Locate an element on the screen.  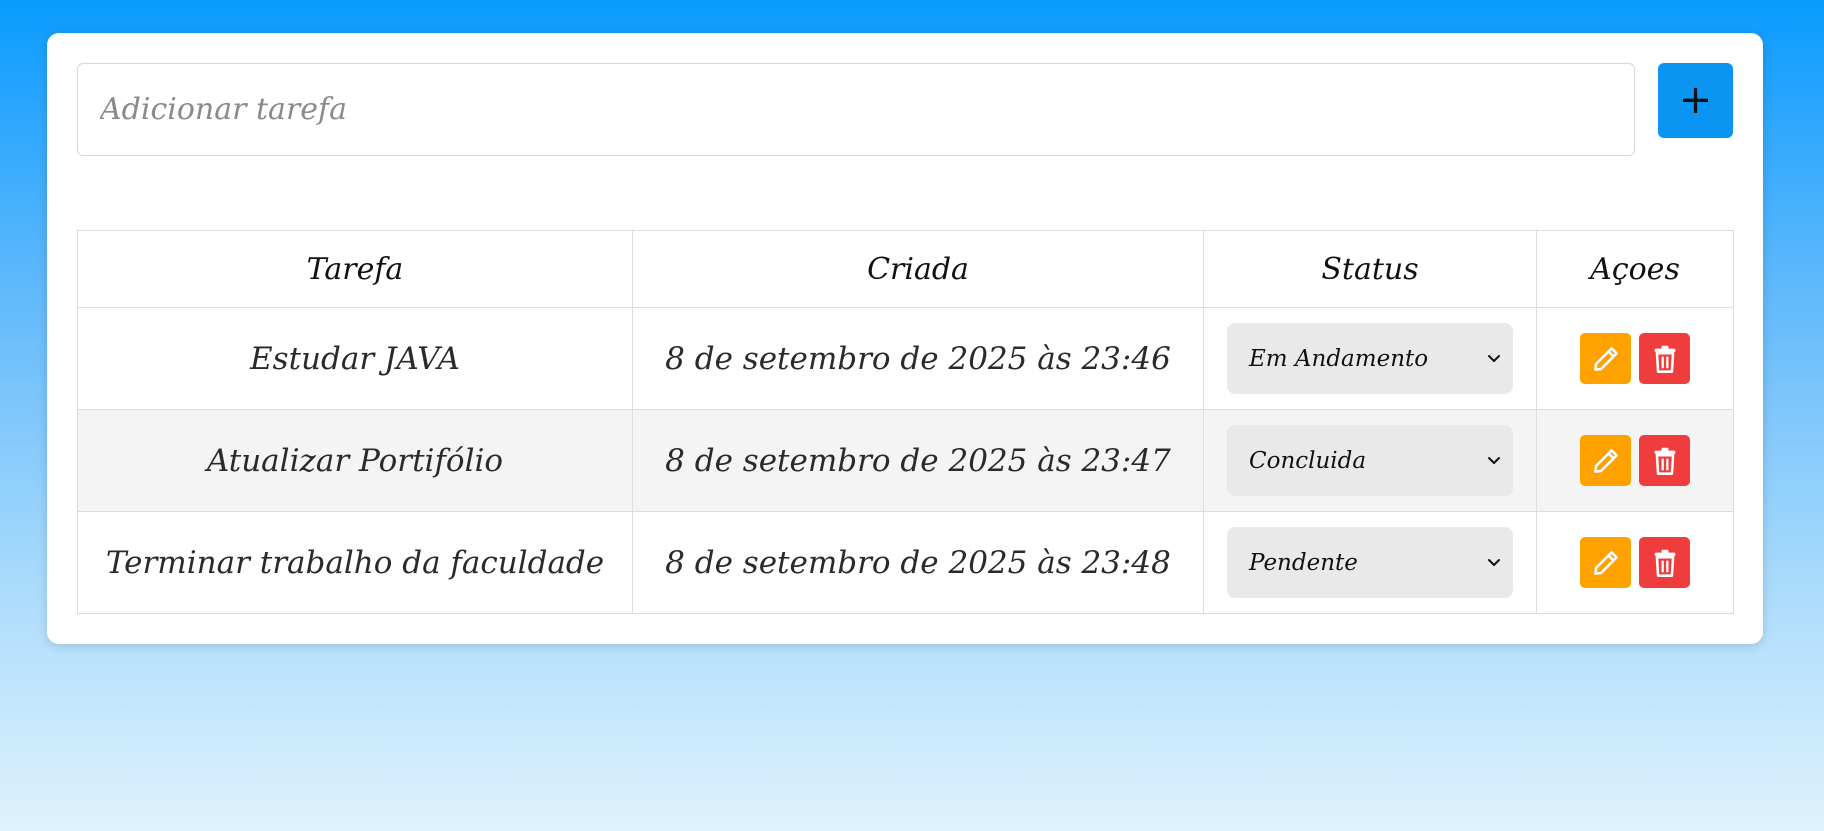
status-select: Pendente is located at coordinates (1370, 562).